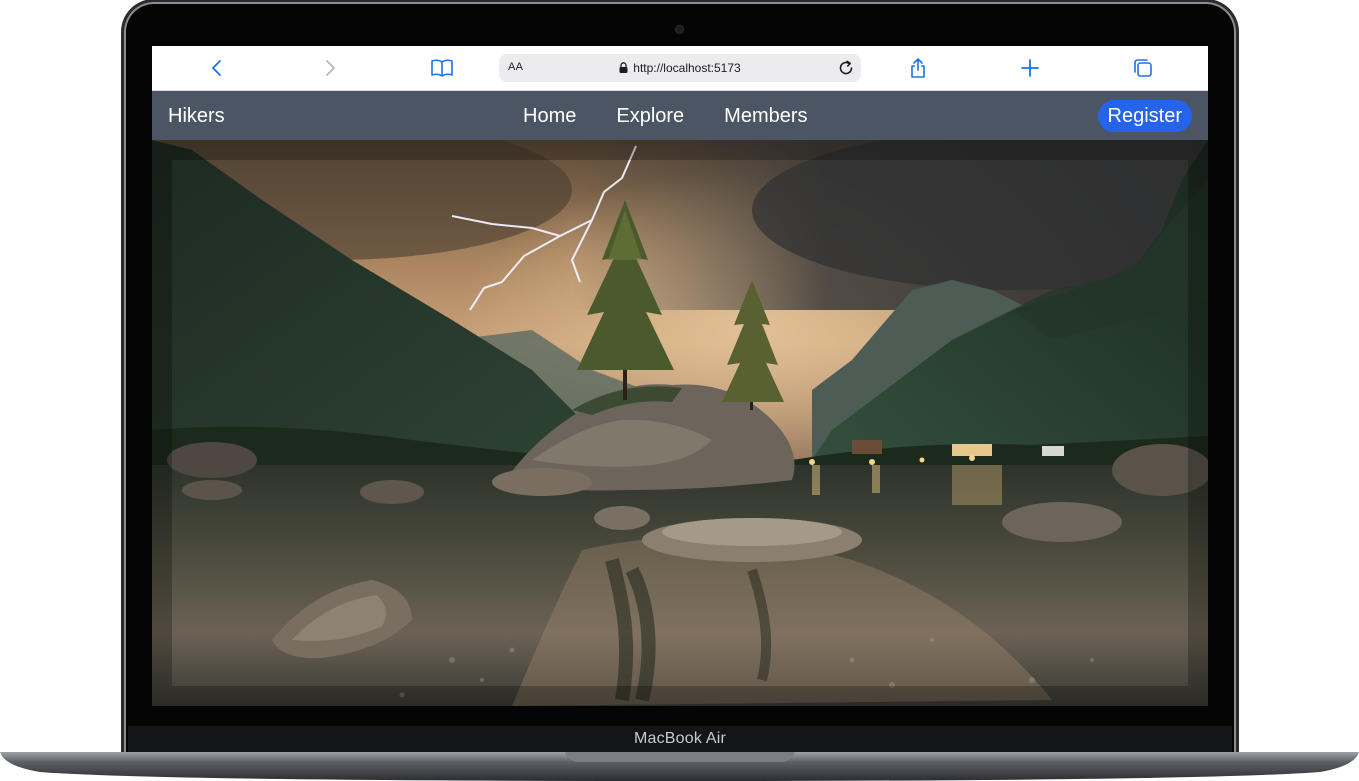 The width and height of the screenshot is (1359, 781). Describe the element at coordinates (687, 68) in the screenshot. I see `url-text: http://localhost:5173` at that location.